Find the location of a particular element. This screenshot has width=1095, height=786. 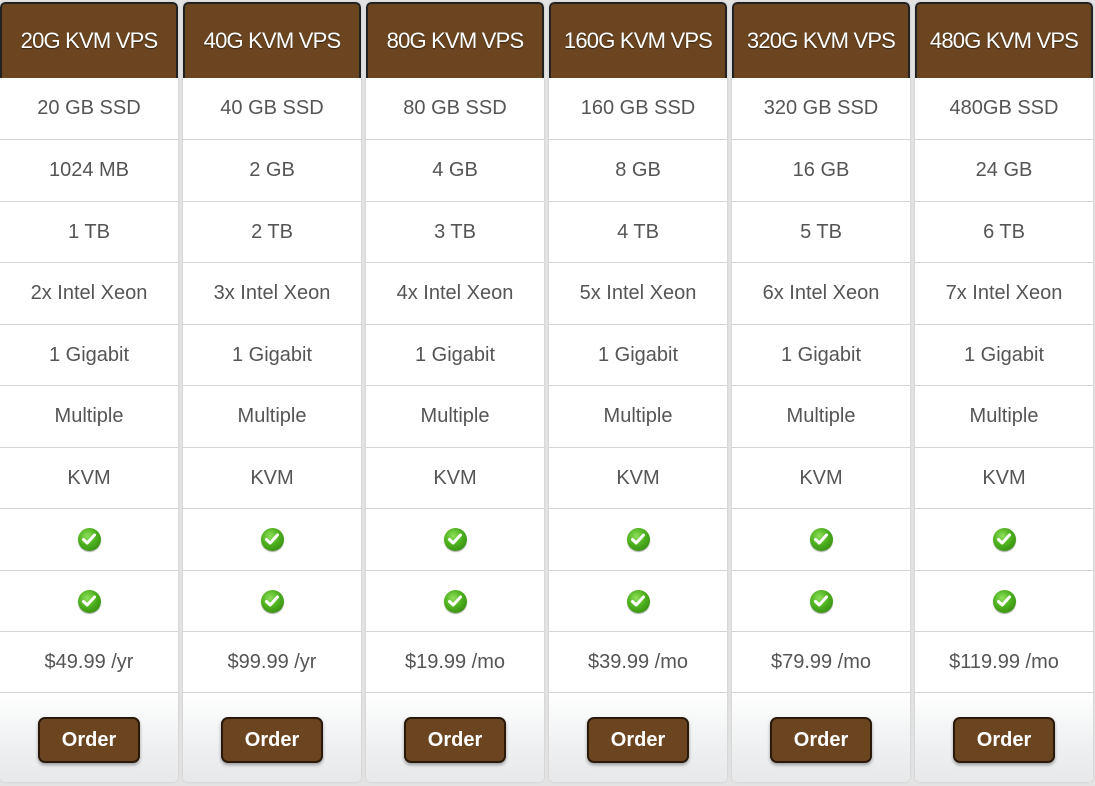

disk-cell: 320 GB SSD is located at coordinates (821, 108).